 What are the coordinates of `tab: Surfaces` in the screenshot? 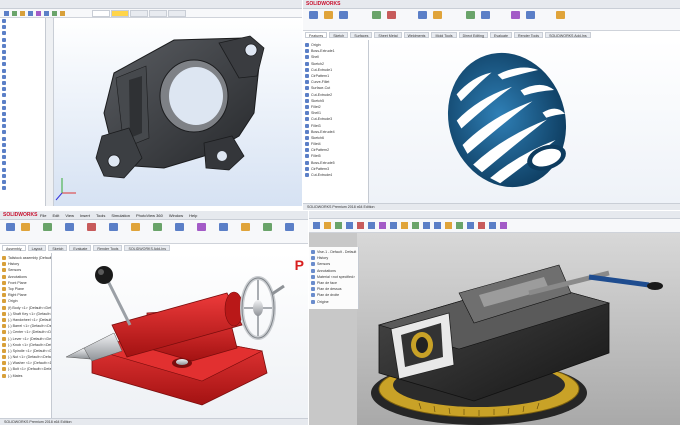 It's located at (361, 35).